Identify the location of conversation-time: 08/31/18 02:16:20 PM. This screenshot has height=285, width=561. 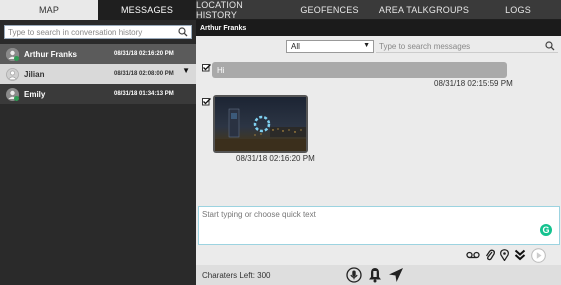
(144, 54).